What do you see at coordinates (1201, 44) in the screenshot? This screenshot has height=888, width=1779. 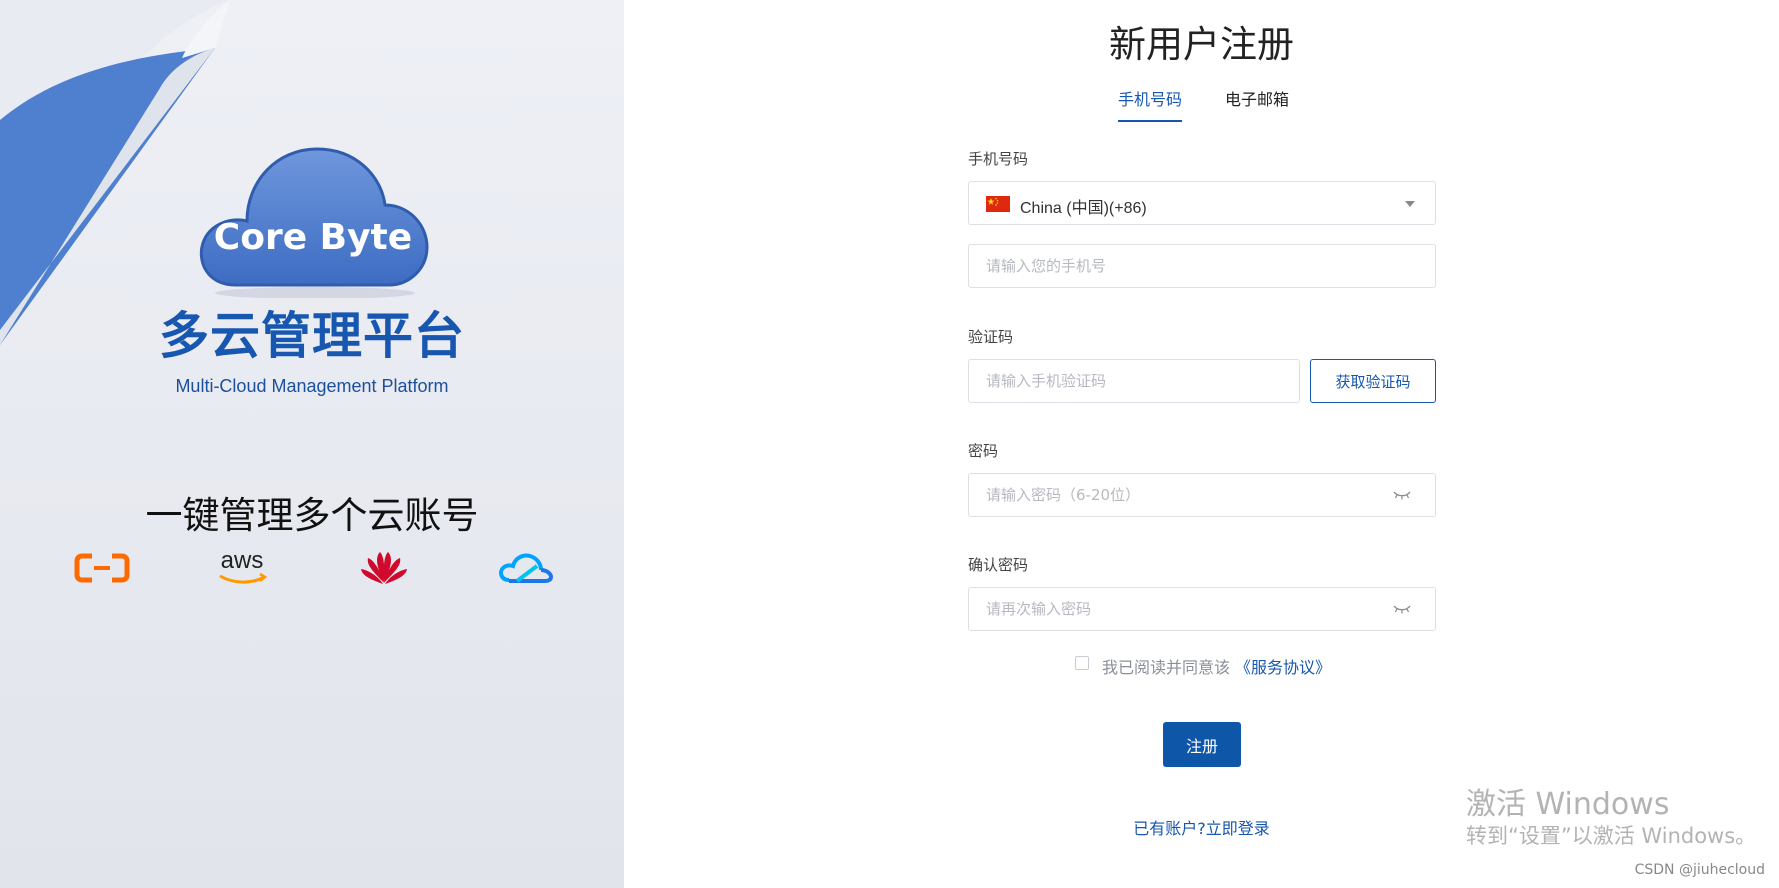 I see `page-title: 新用户注册` at bounding box center [1201, 44].